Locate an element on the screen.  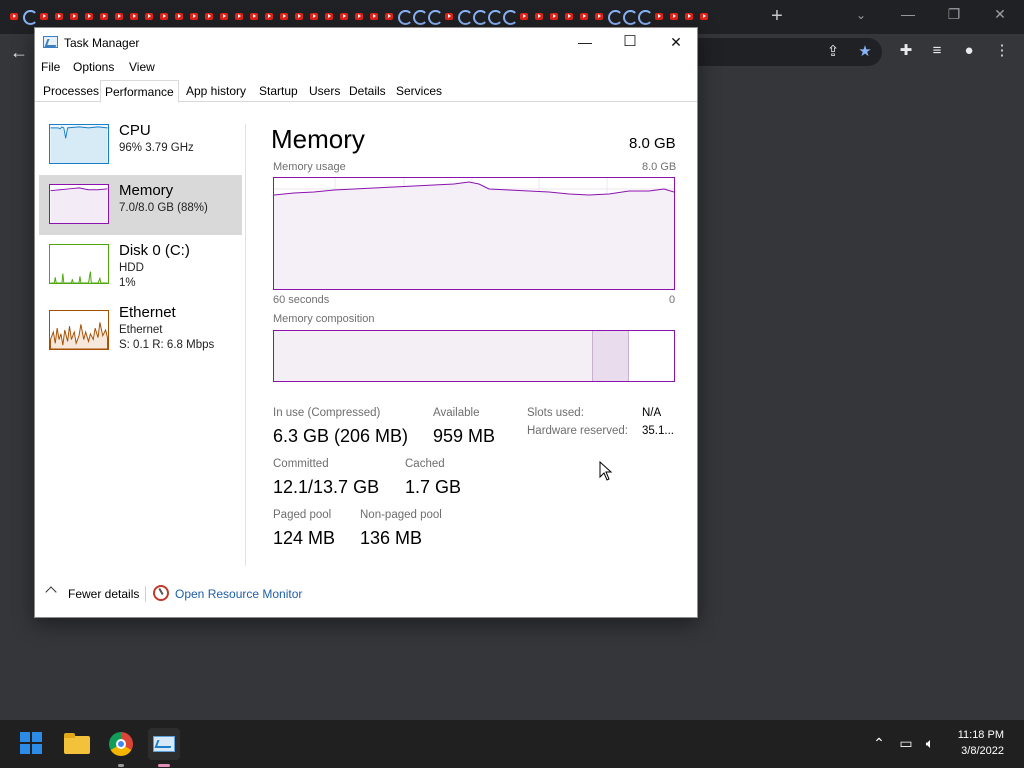
cached-label: Cached is located at coordinates (425, 464).